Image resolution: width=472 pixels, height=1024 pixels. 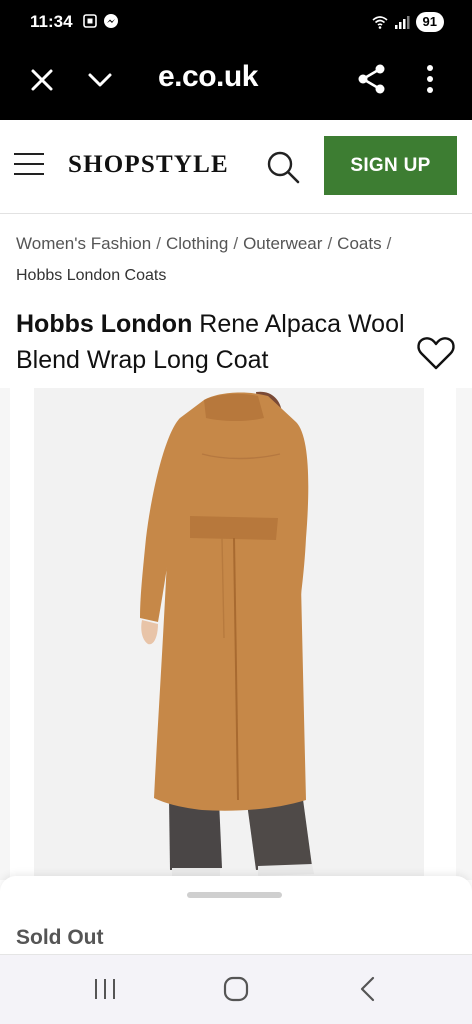 What do you see at coordinates (380, 22) in the screenshot?
I see `wifi-icon` at bounding box center [380, 22].